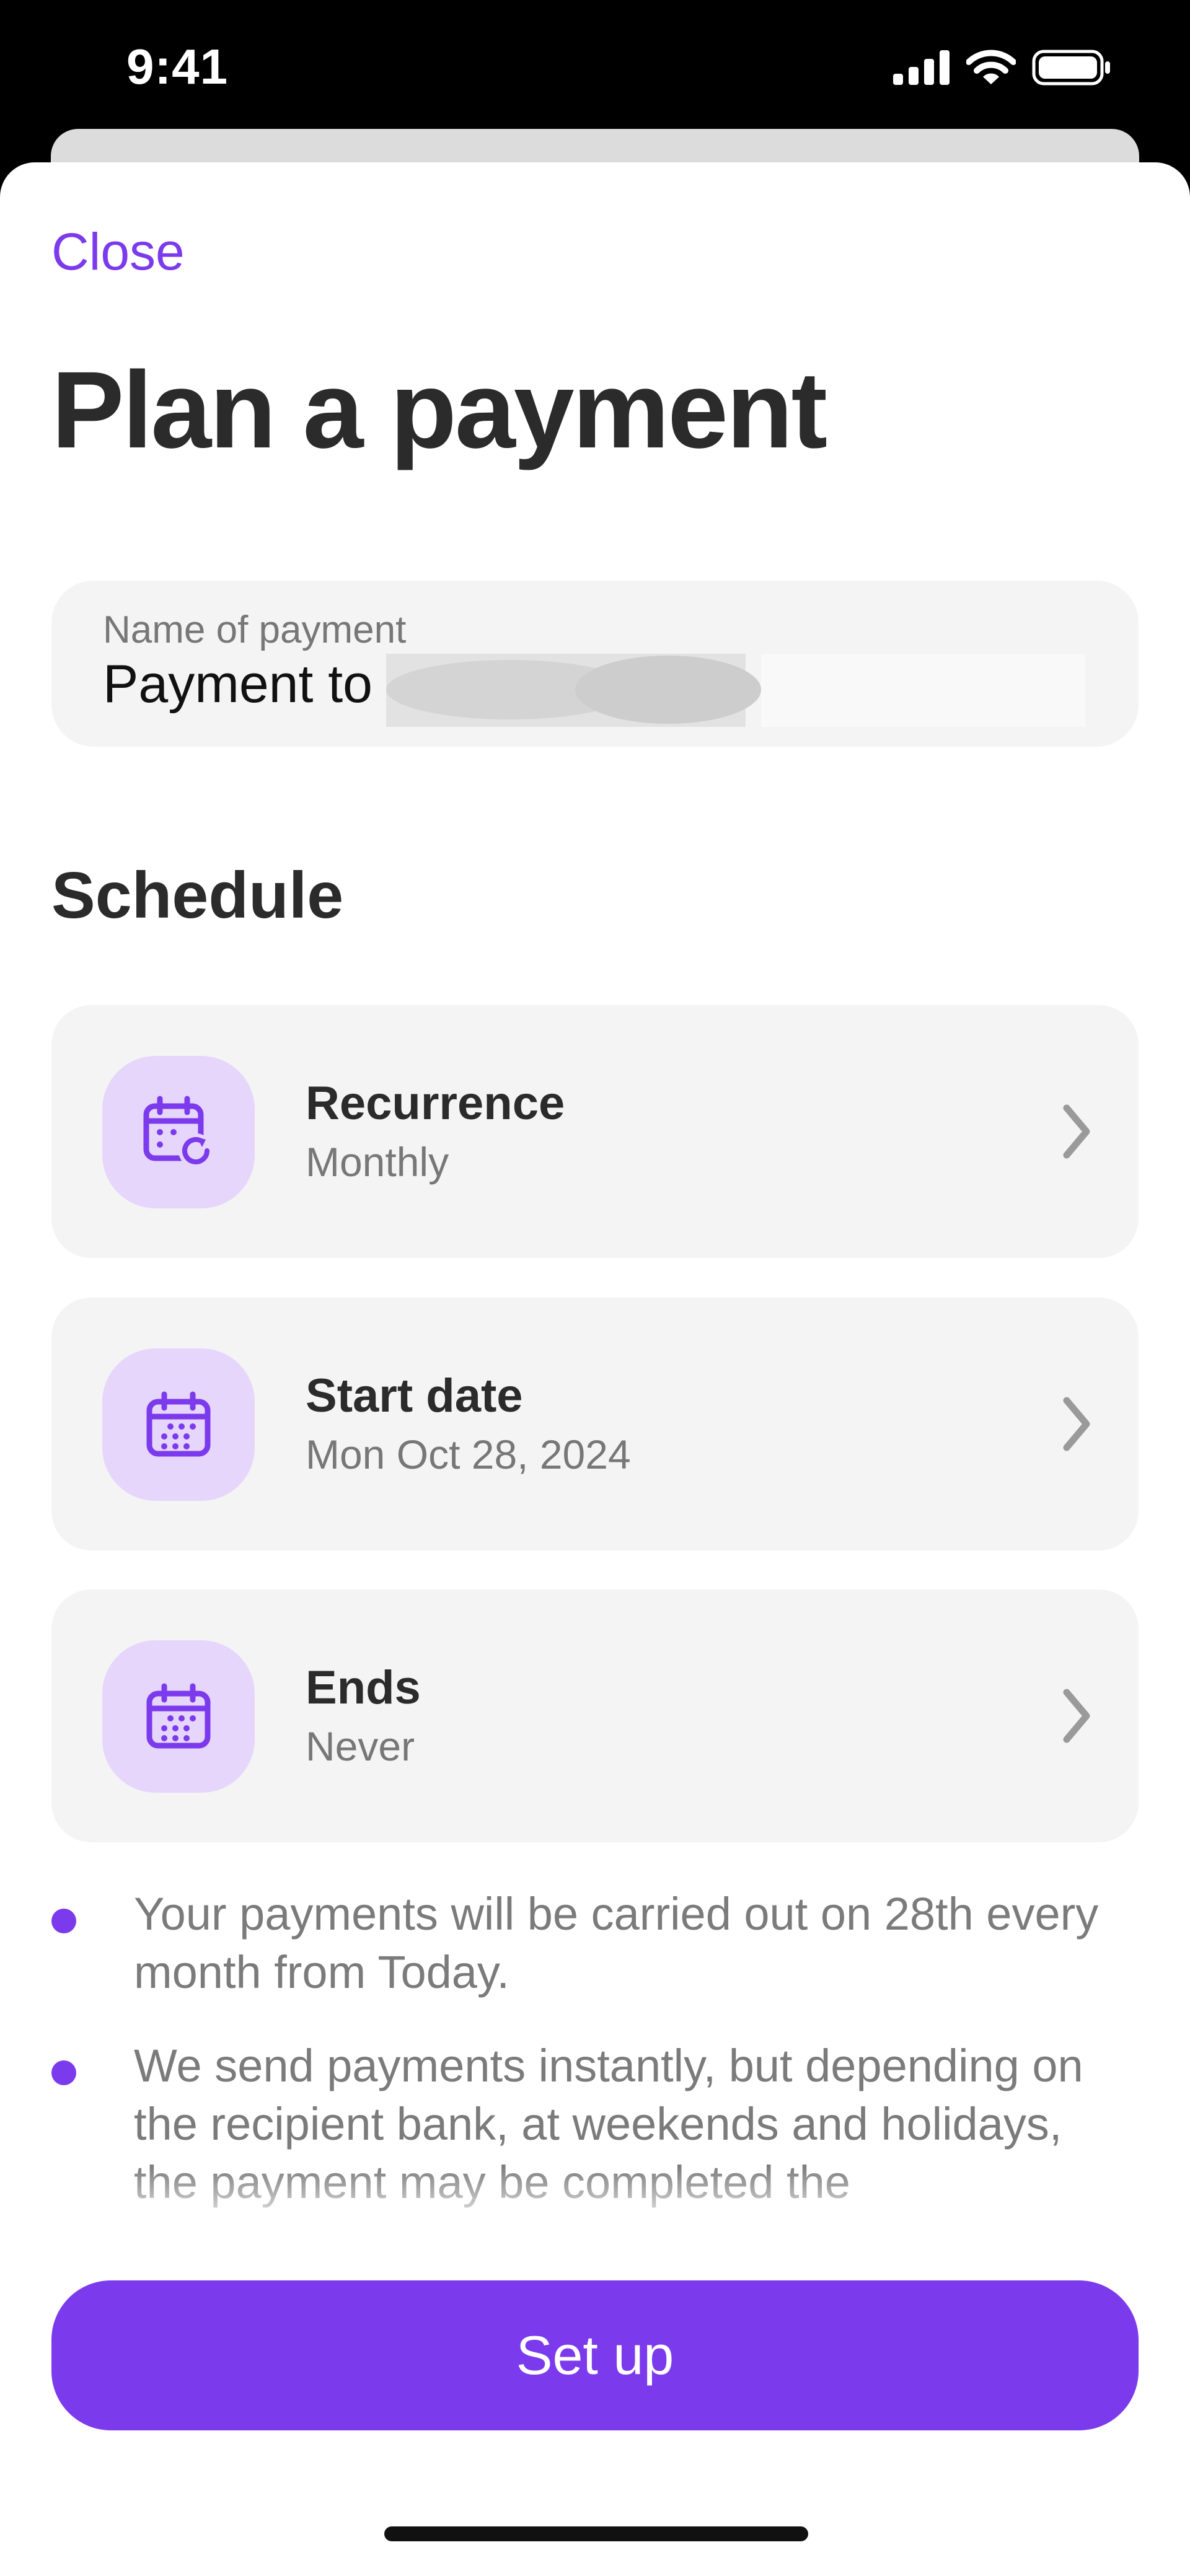  What do you see at coordinates (735, 690) in the screenshot?
I see `redacted-recipient-name` at bounding box center [735, 690].